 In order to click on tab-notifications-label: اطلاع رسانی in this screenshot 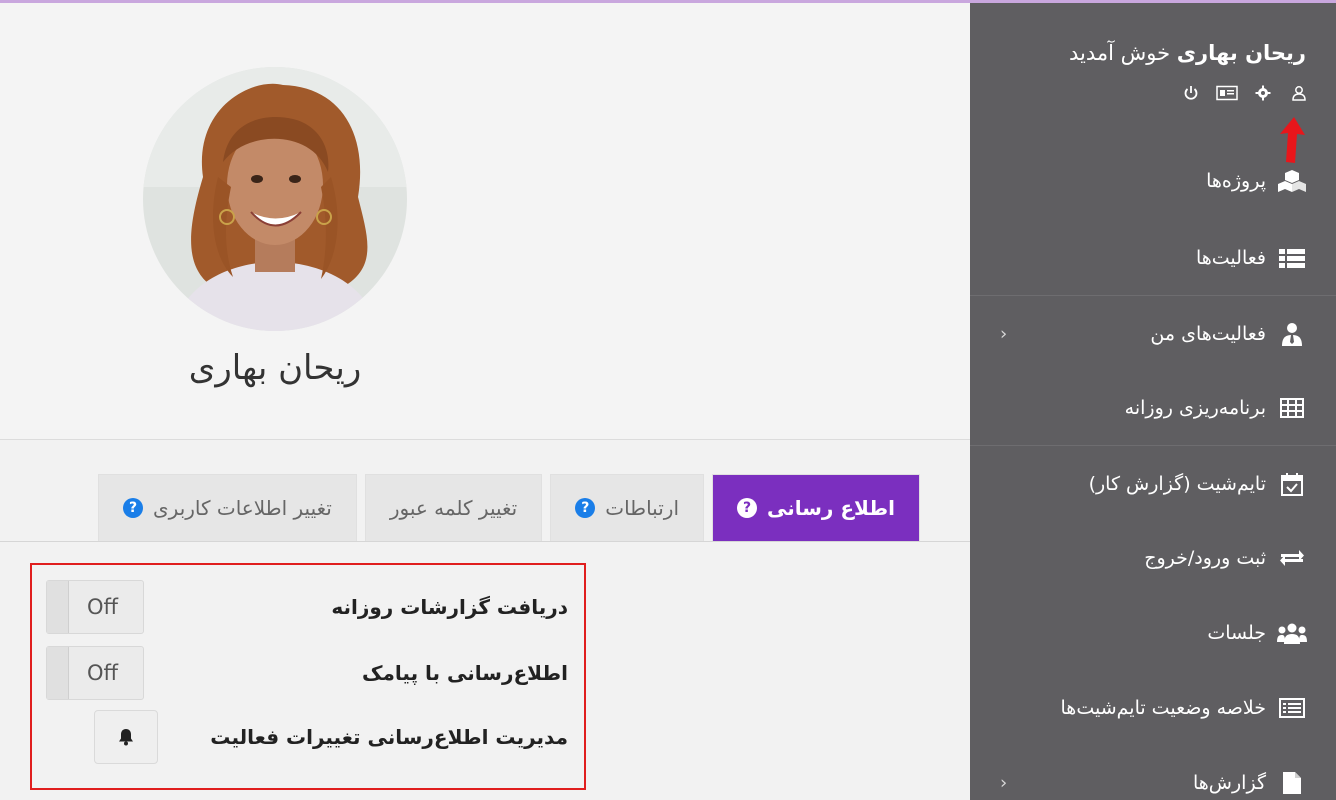, I will do `click(831, 508)`.